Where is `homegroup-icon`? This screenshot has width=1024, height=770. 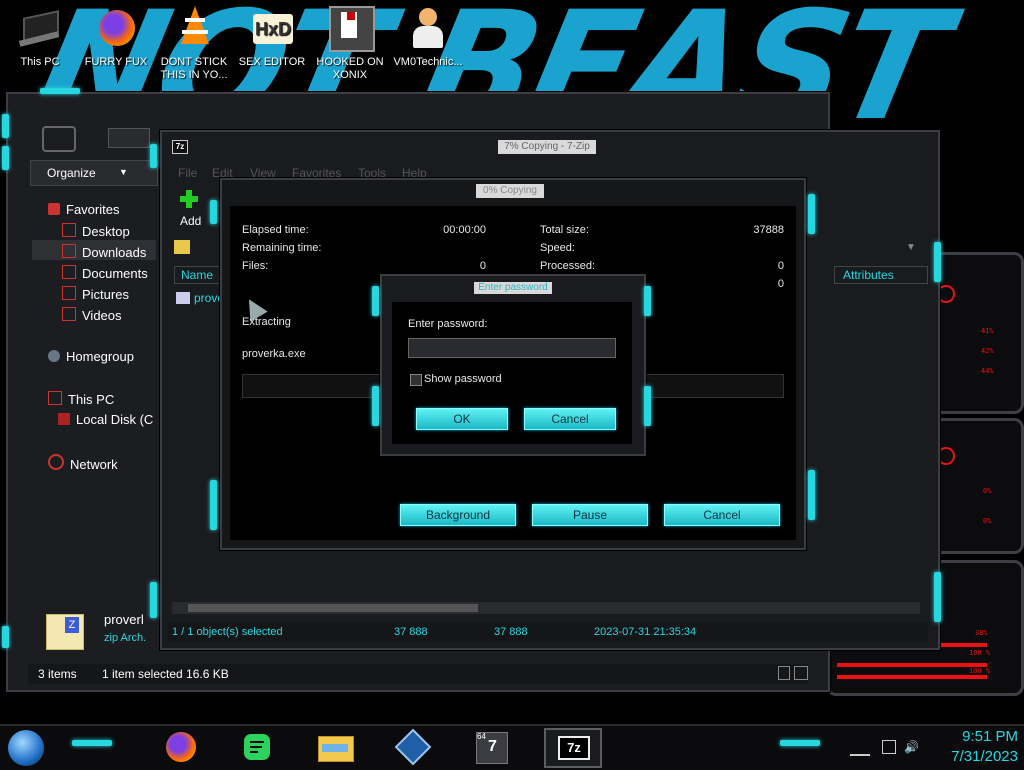 homegroup-icon is located at coordinates (54, 356).